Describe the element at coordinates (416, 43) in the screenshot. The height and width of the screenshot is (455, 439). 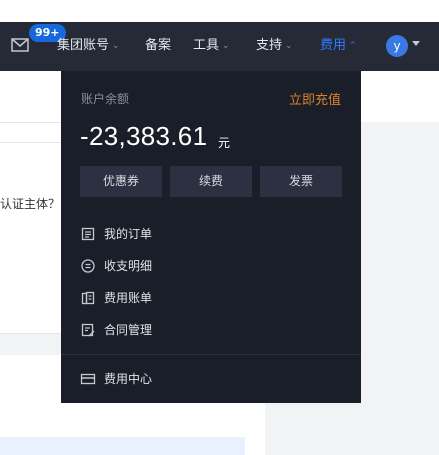
I see `caret-down-icon` at that location.